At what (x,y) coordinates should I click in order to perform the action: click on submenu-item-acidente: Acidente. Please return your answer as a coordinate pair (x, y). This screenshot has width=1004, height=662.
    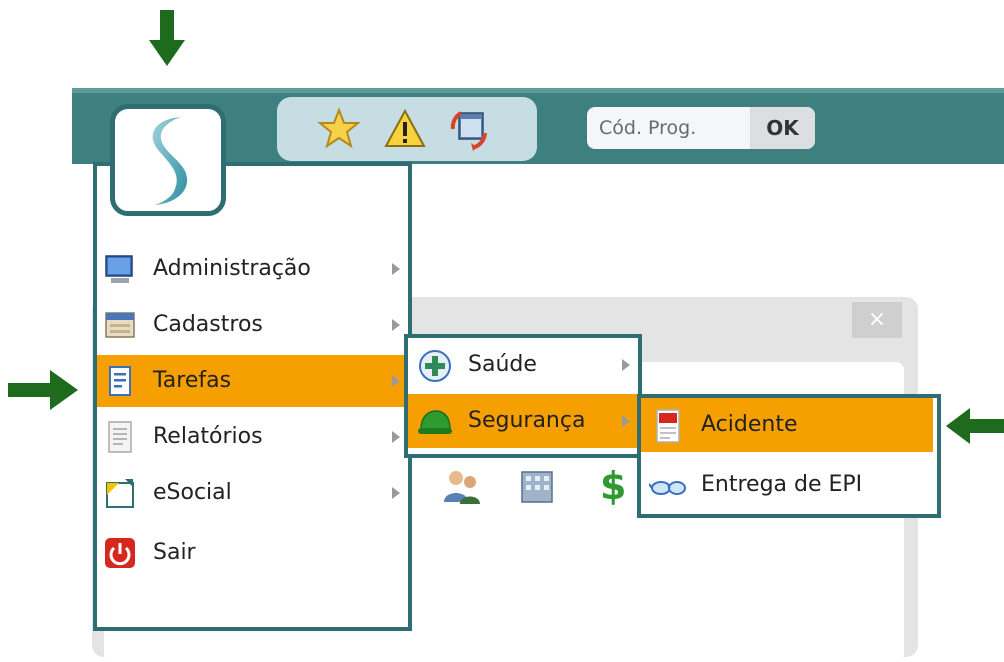
    Looking at the image, I should click on (787, 425).